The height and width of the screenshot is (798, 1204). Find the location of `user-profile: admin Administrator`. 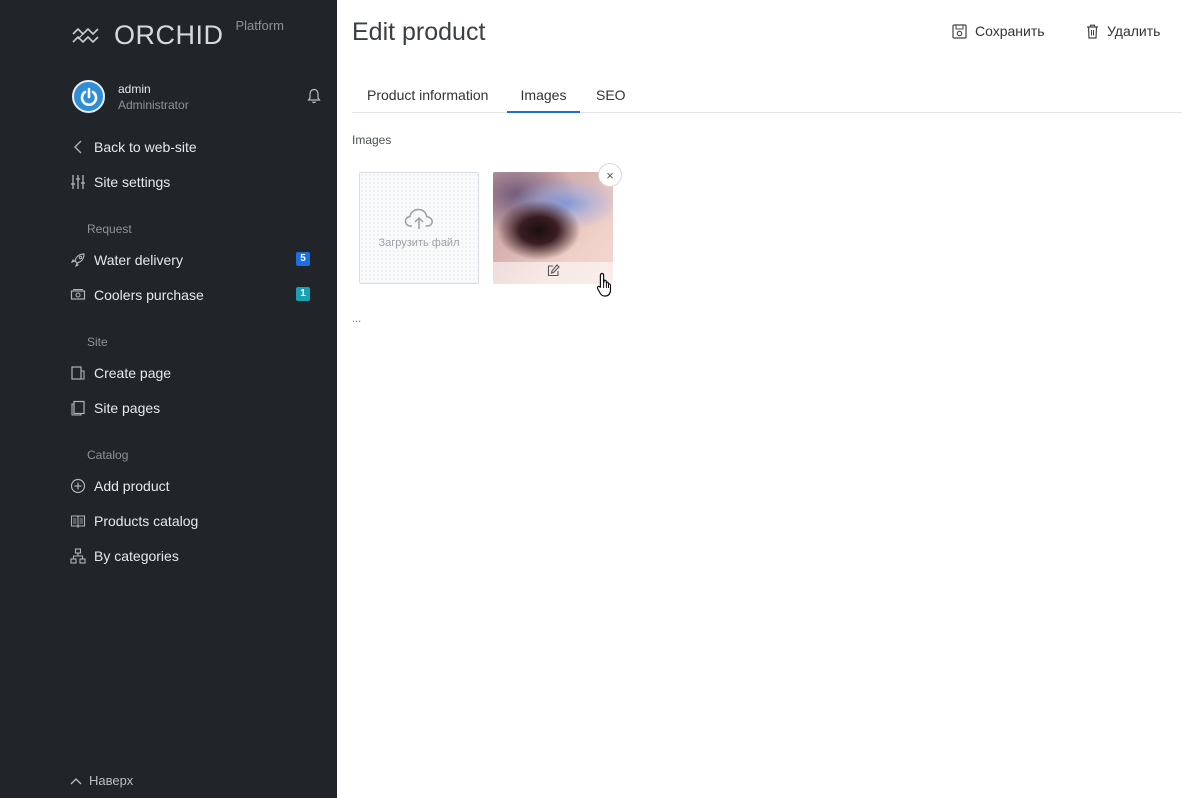

user-profile: admin Administrator is located at coordinates (130, 96).